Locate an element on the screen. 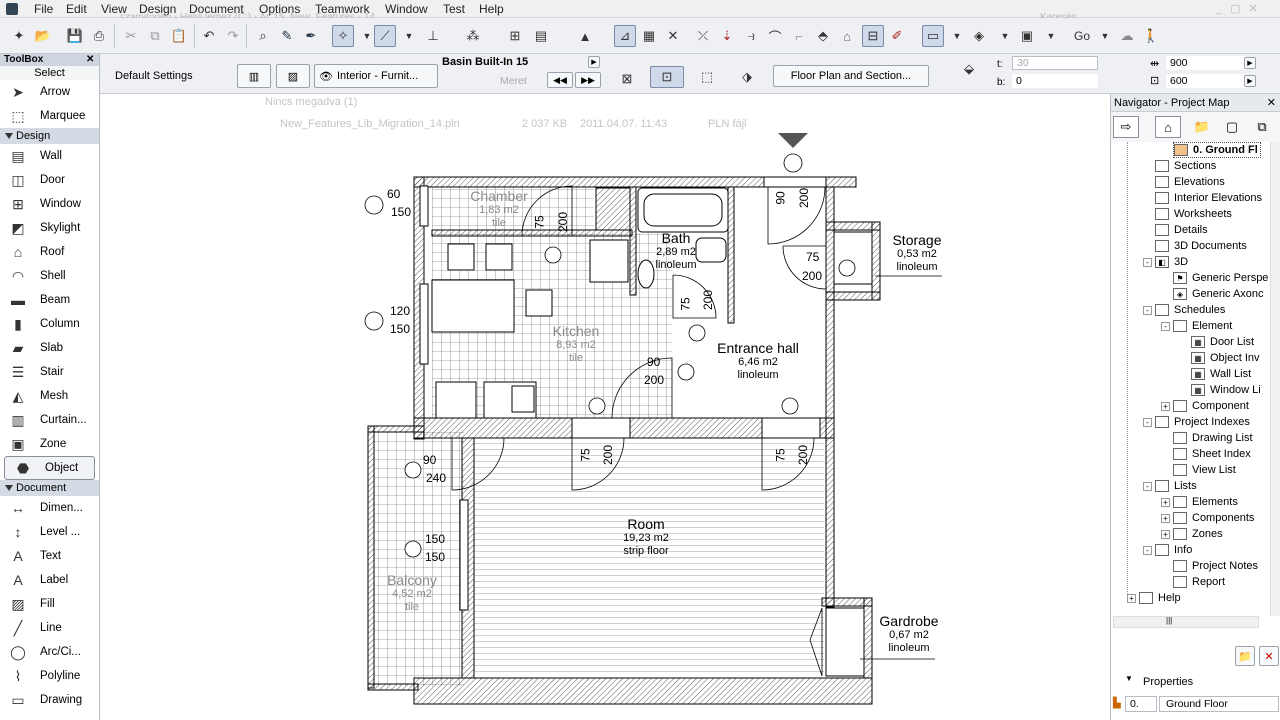 The image size is (1280, 720). design-group: Design is located at coordinates (49, 136).